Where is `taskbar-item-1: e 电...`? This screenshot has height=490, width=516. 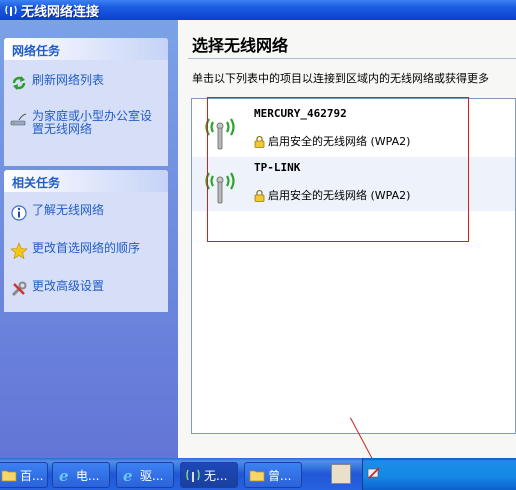 taskbar-item-1: e 电... is located at coordinates (81, 475).